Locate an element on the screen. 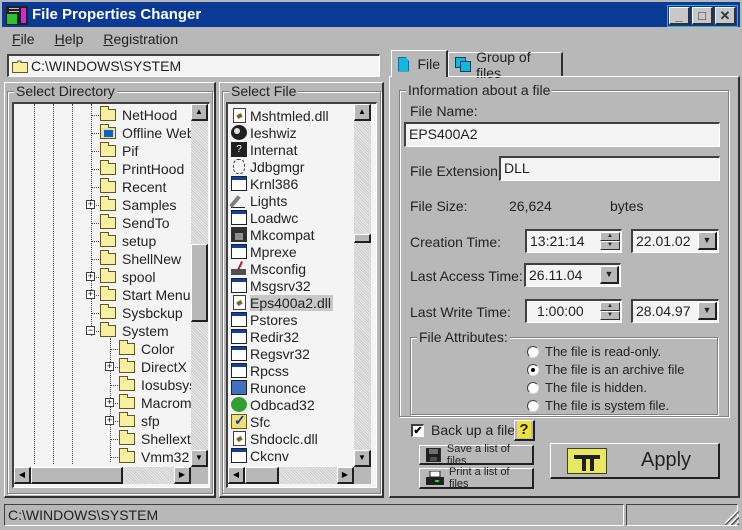  apply-button: Apply is located at coordinates (635, 461).